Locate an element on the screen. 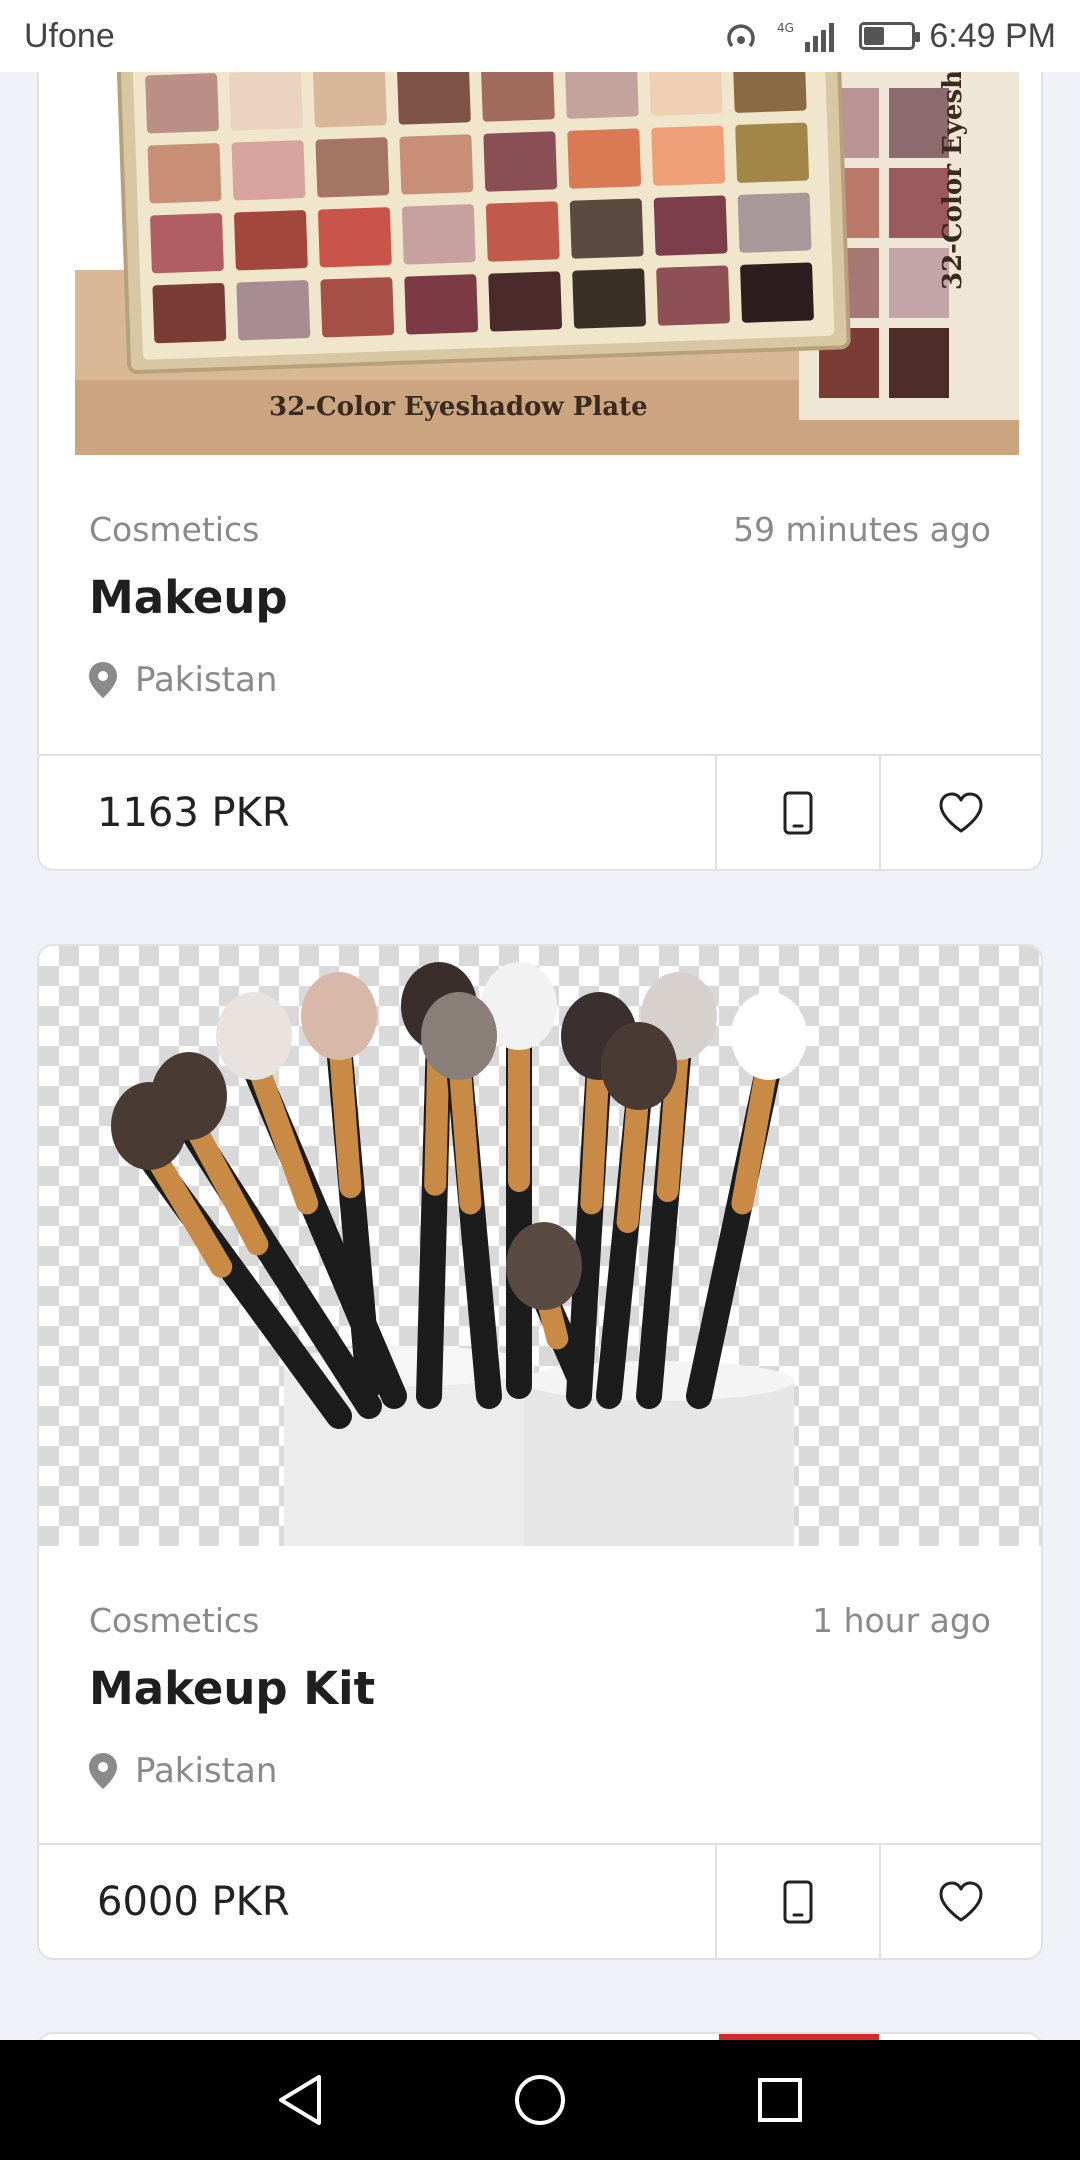 This screenshot has width=1080, height=2160. network-type: 4G is located at coordinates (785, 28).